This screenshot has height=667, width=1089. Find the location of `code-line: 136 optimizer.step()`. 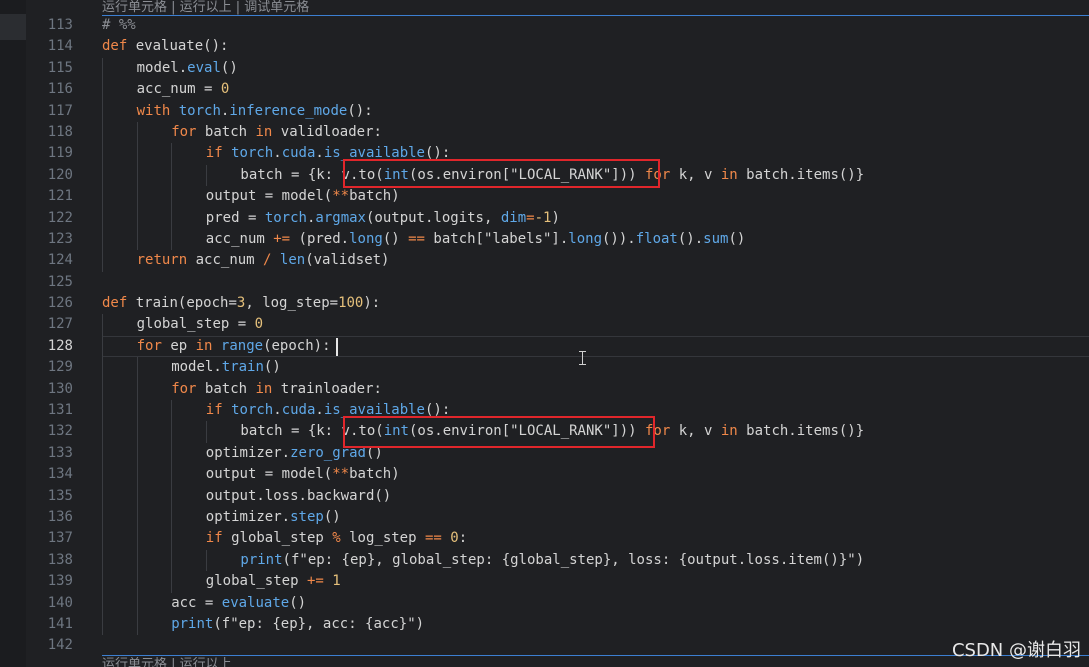

code-line: 136 optimizer.step() is located at coordinates (544, 517).